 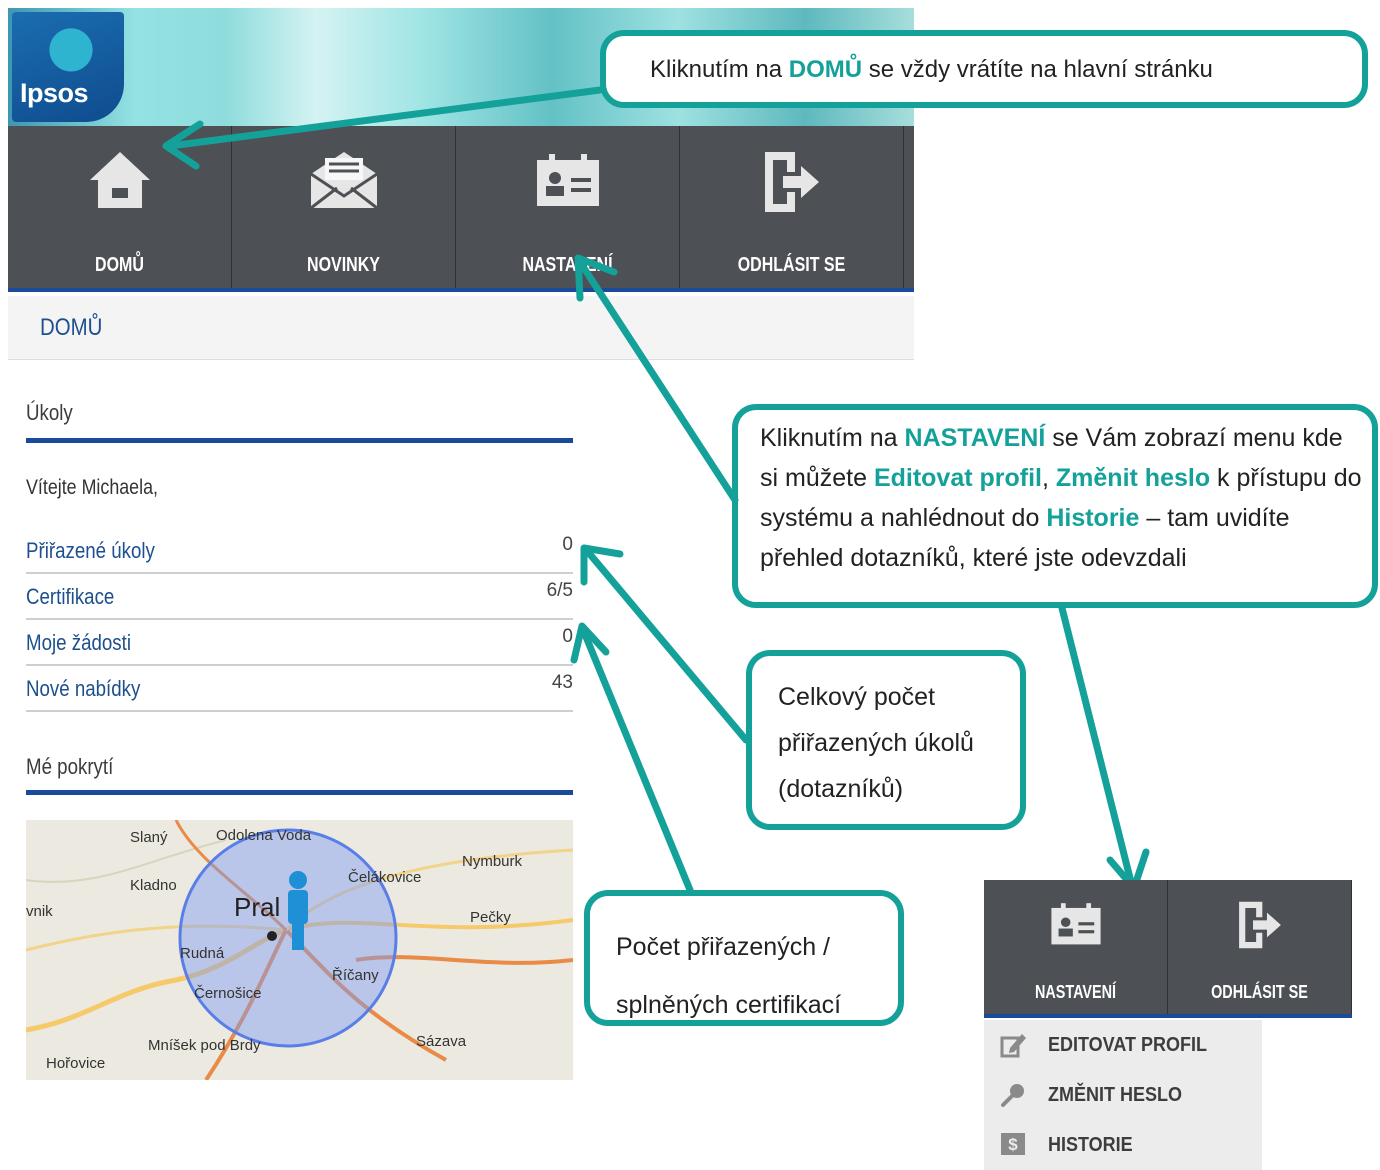 What do you see at coordinates (299, 643) in the screenshot?
I see `task-row-requests: Moje žádosti 0` at bounding box center [299, 643].